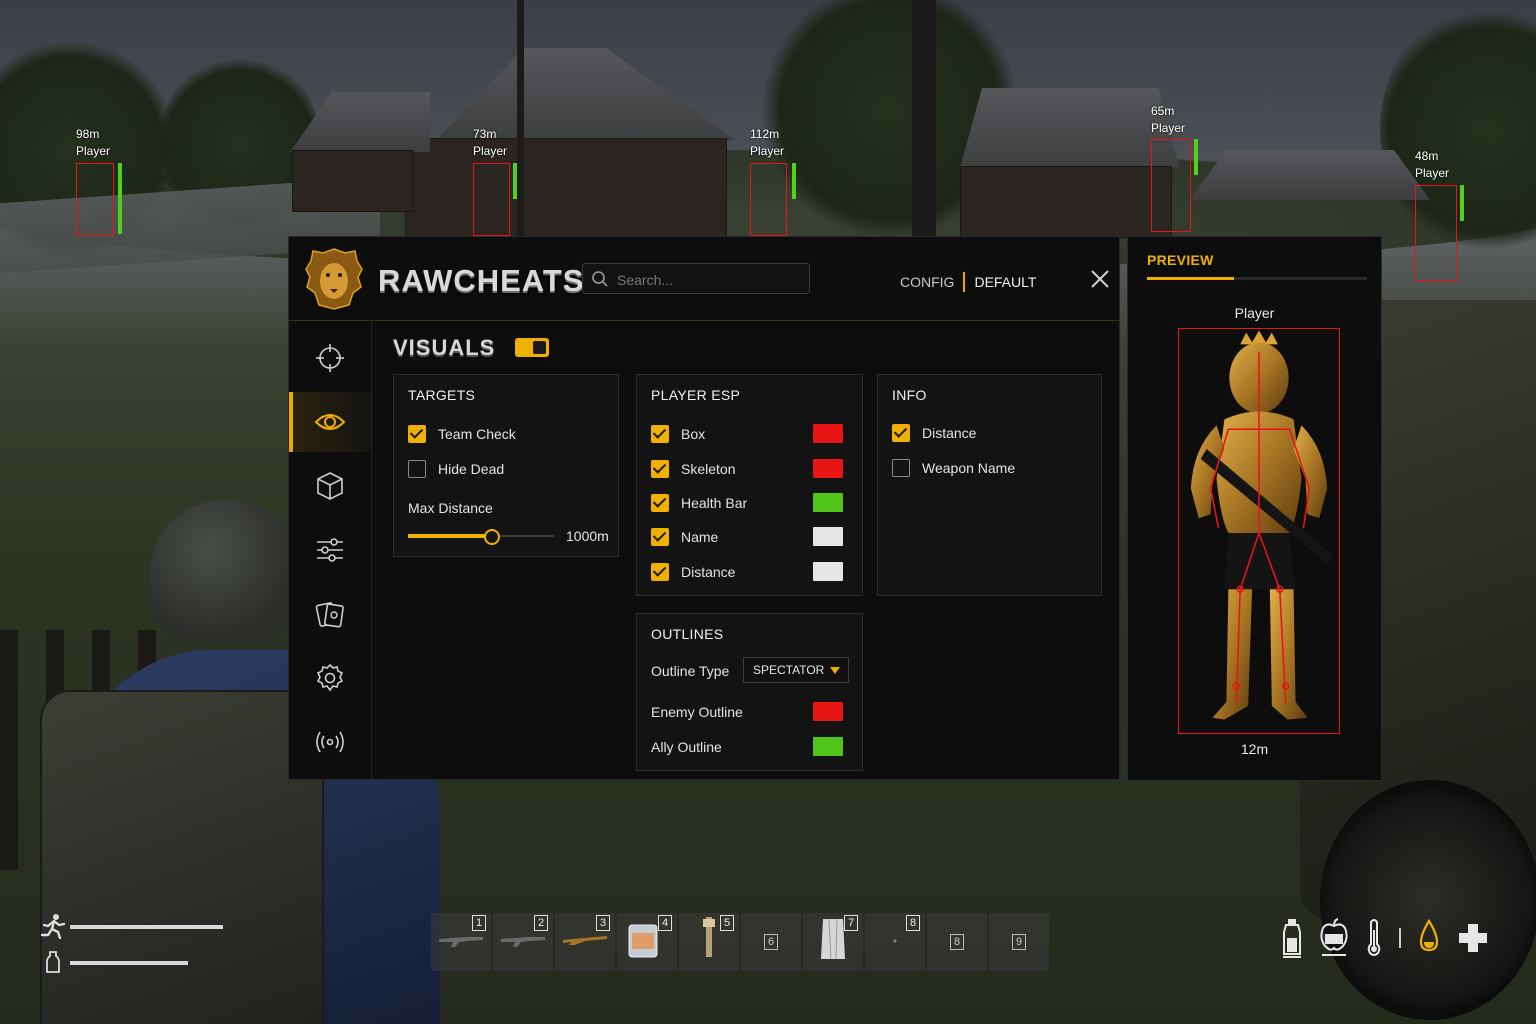  What do you see at coordinates (450, 536) in the screenshot?
I see `slider-fill` at bounding box center [450, 536].